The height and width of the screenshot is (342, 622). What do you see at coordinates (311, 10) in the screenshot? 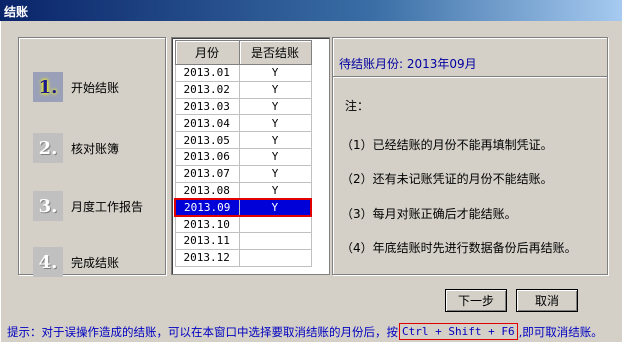
I see `window-title-bar: 结账` at bounding box center [311, 10].